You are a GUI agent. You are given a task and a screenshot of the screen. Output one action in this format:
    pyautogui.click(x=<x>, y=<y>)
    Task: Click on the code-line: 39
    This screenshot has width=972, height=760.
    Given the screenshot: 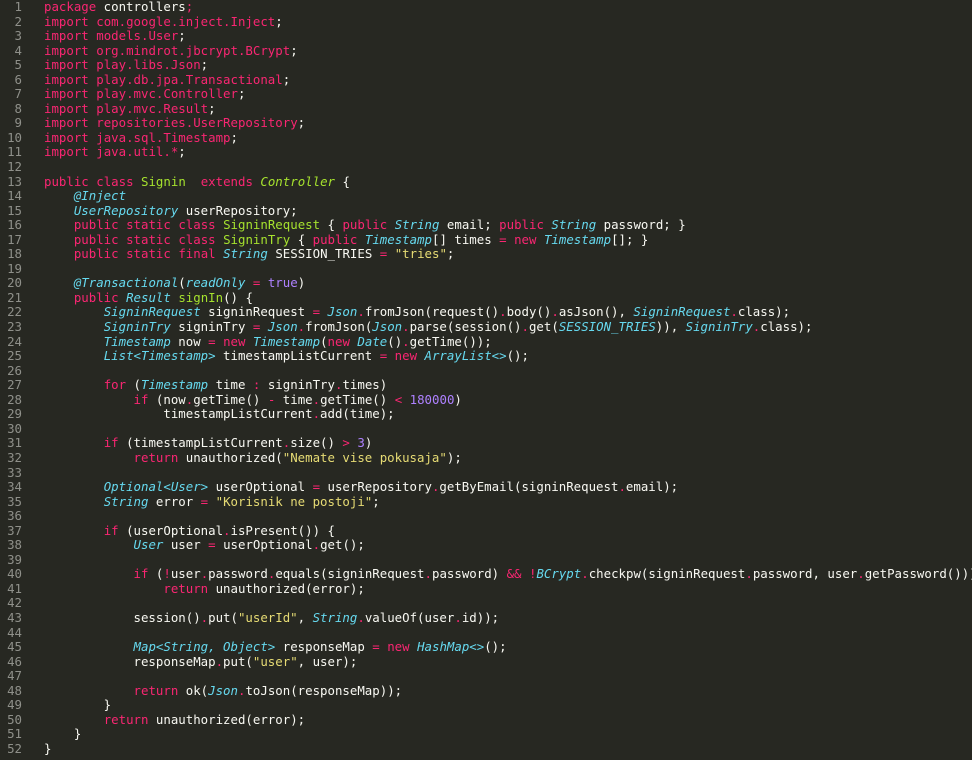 What is the action you would take?
    pyautogui.click(x=486, y=560)
    